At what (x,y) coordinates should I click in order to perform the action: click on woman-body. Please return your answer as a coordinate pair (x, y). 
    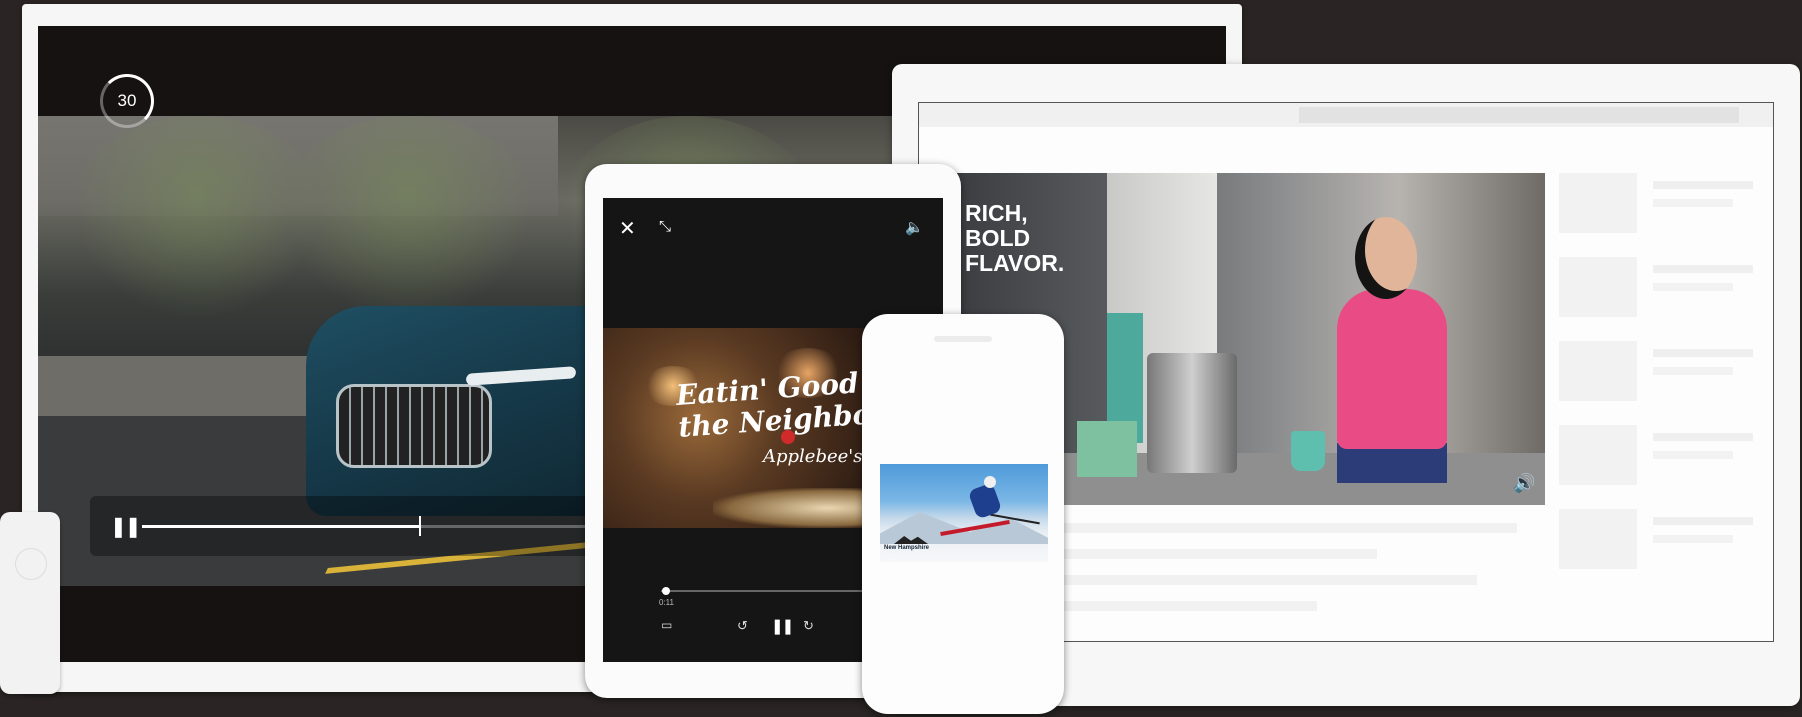
    Looking at the image, I should click on (1392, 369).